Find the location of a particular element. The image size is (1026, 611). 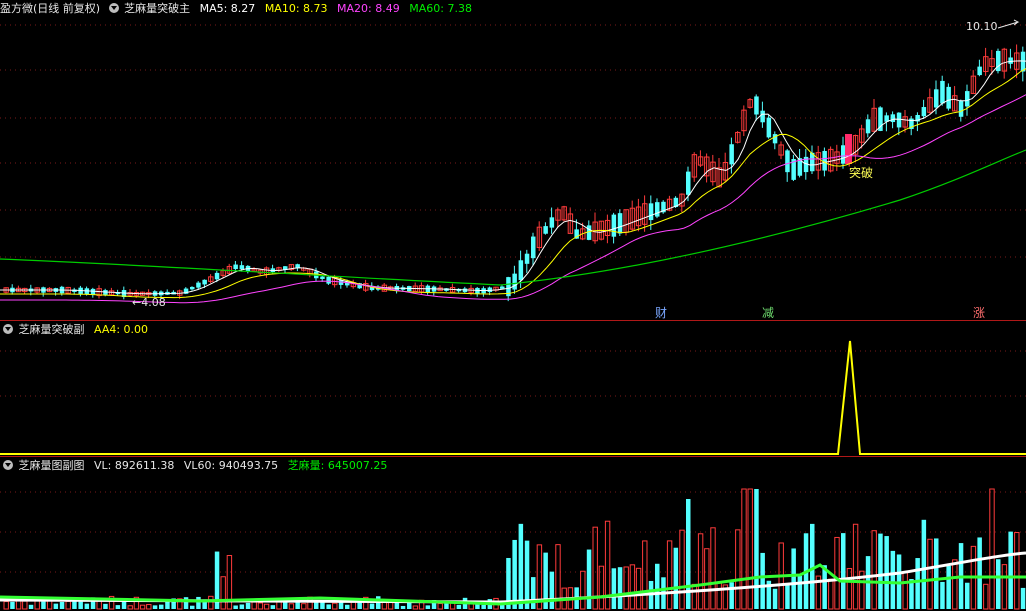

breakout-candle is located at coordinates (848, 149).